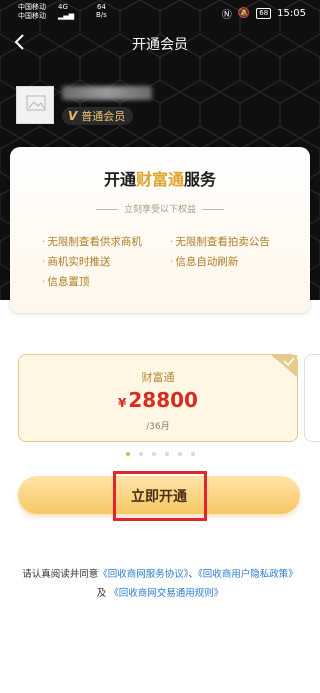 Image resolution: width=320 pixels, height=693 pixels. What do you see at coordinates (122, 403) in the screenshot?
I see `currency-symbol: ¥` at bounding box center [122, 403].